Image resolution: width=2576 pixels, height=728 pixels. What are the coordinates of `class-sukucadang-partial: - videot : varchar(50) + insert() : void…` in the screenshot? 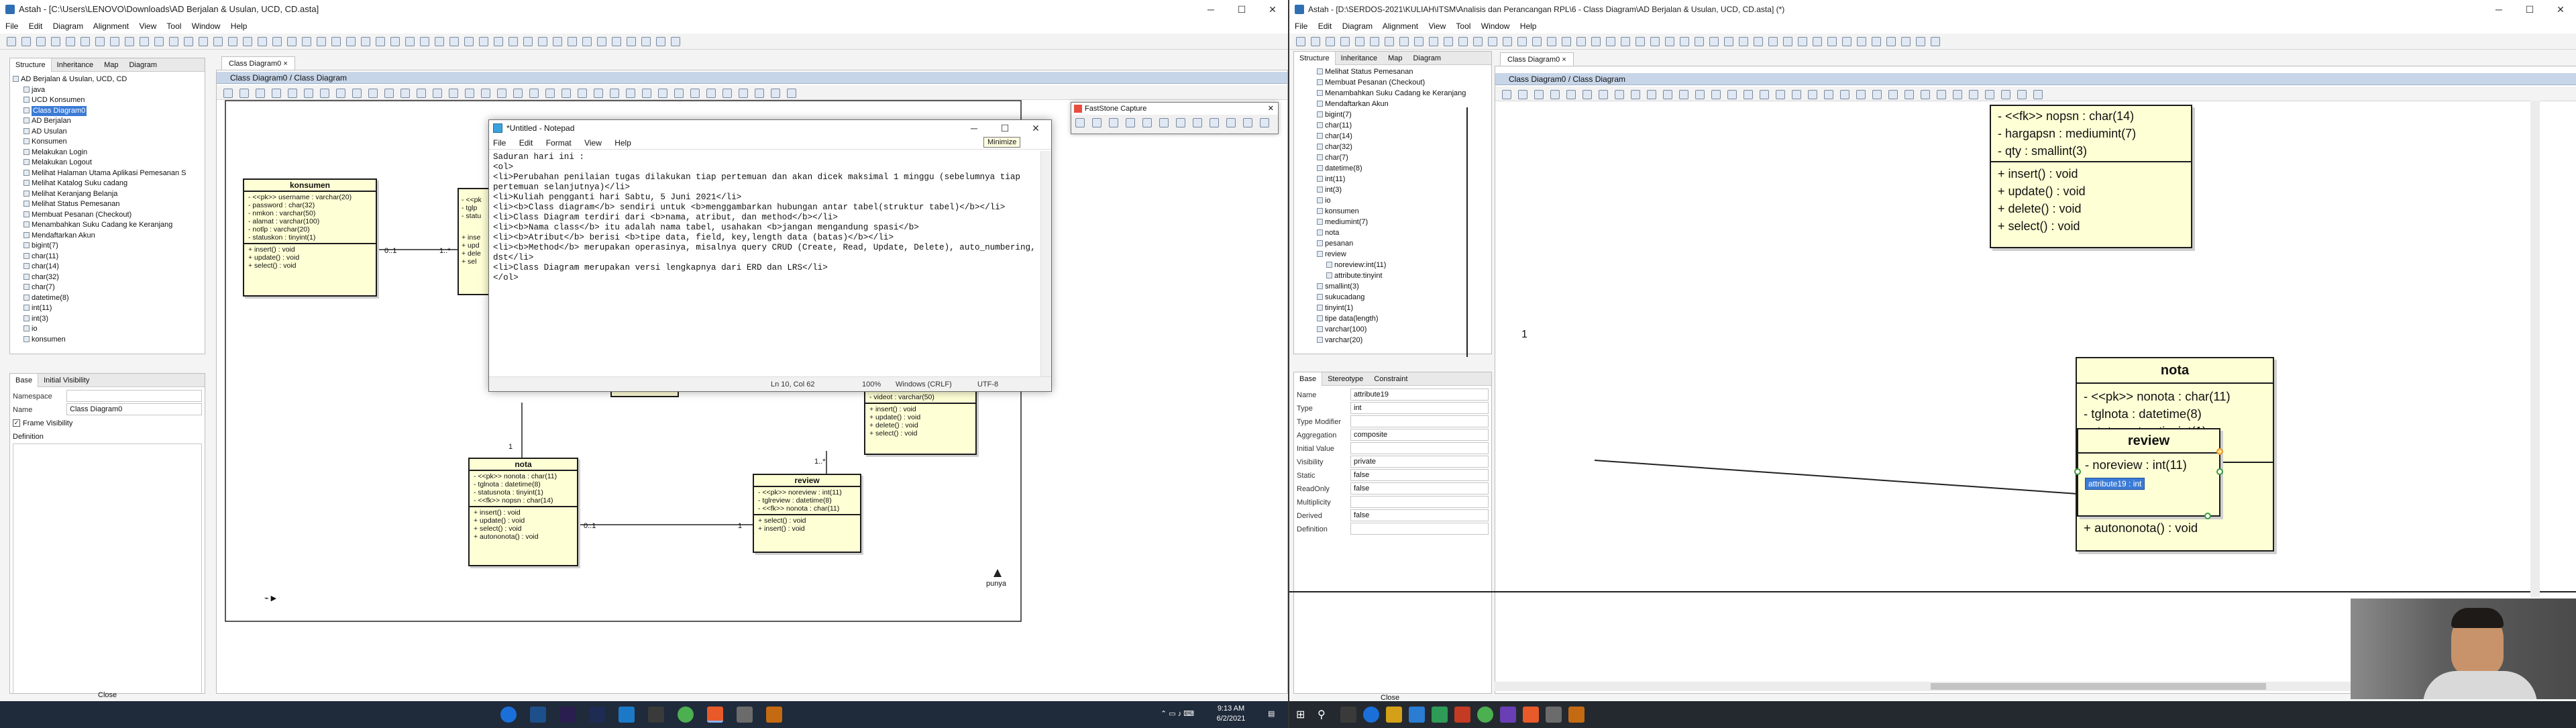 It's located at (920, 419).